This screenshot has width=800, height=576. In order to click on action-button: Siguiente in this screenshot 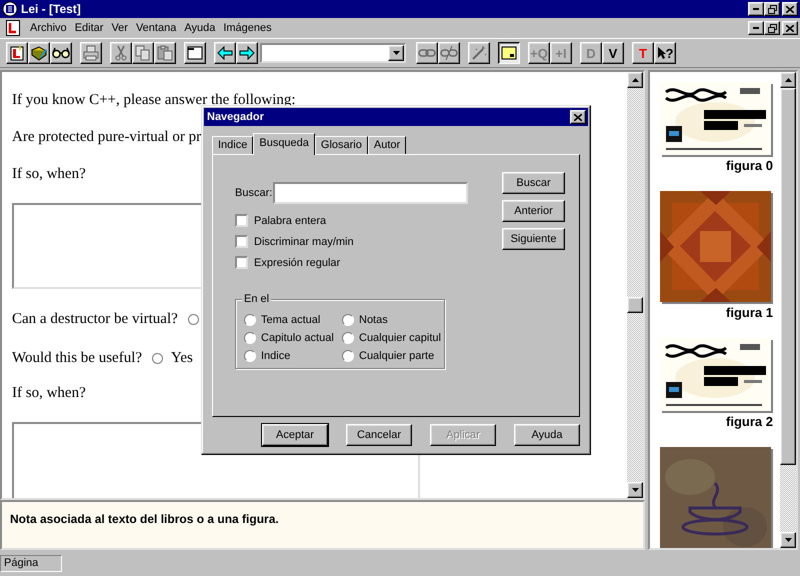, I will do `click(533, 239)`.